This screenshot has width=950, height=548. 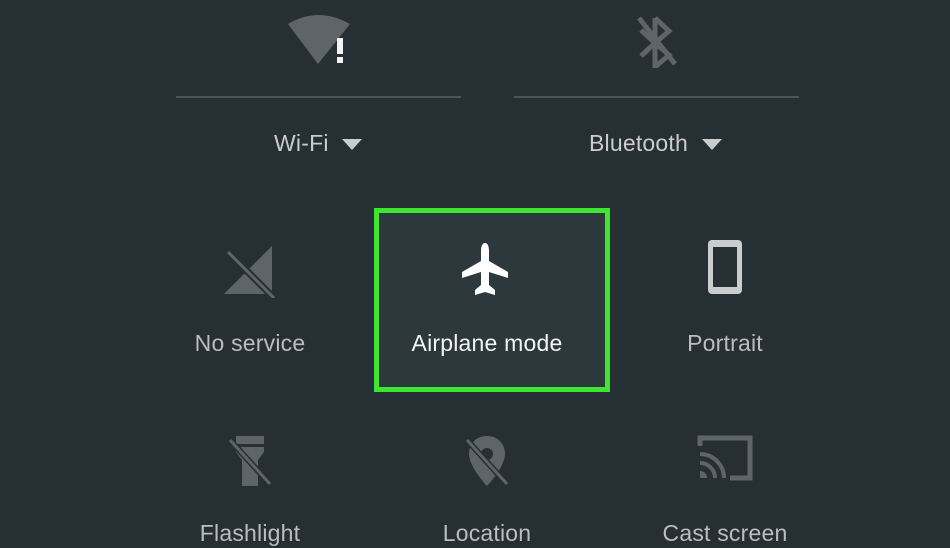 I want to click on location-off-icon, so click(x=487, y=461).